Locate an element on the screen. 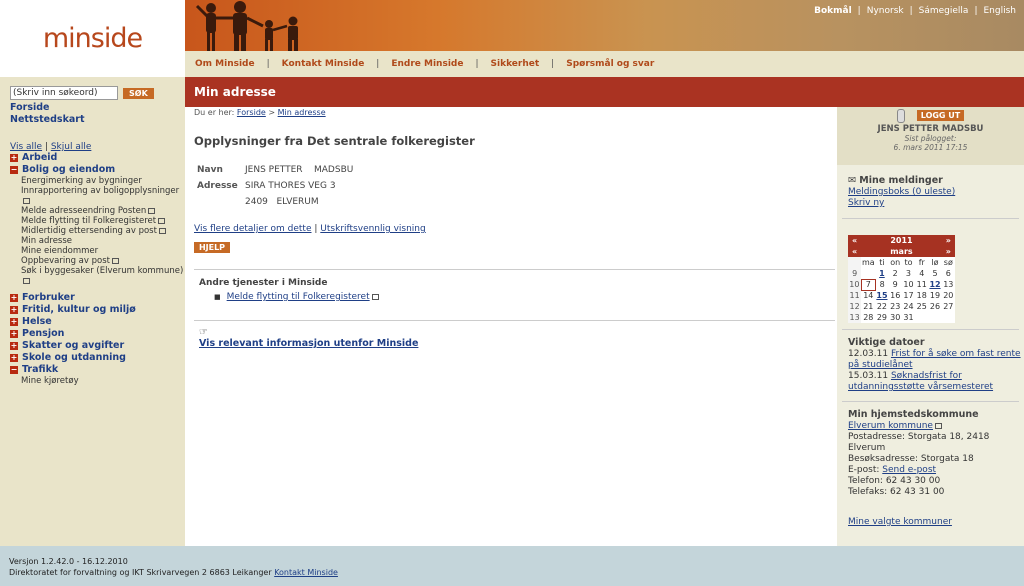 This screenshot has width=1024, height=586. calendar-day: 28 is located at coordinates (868, 317).